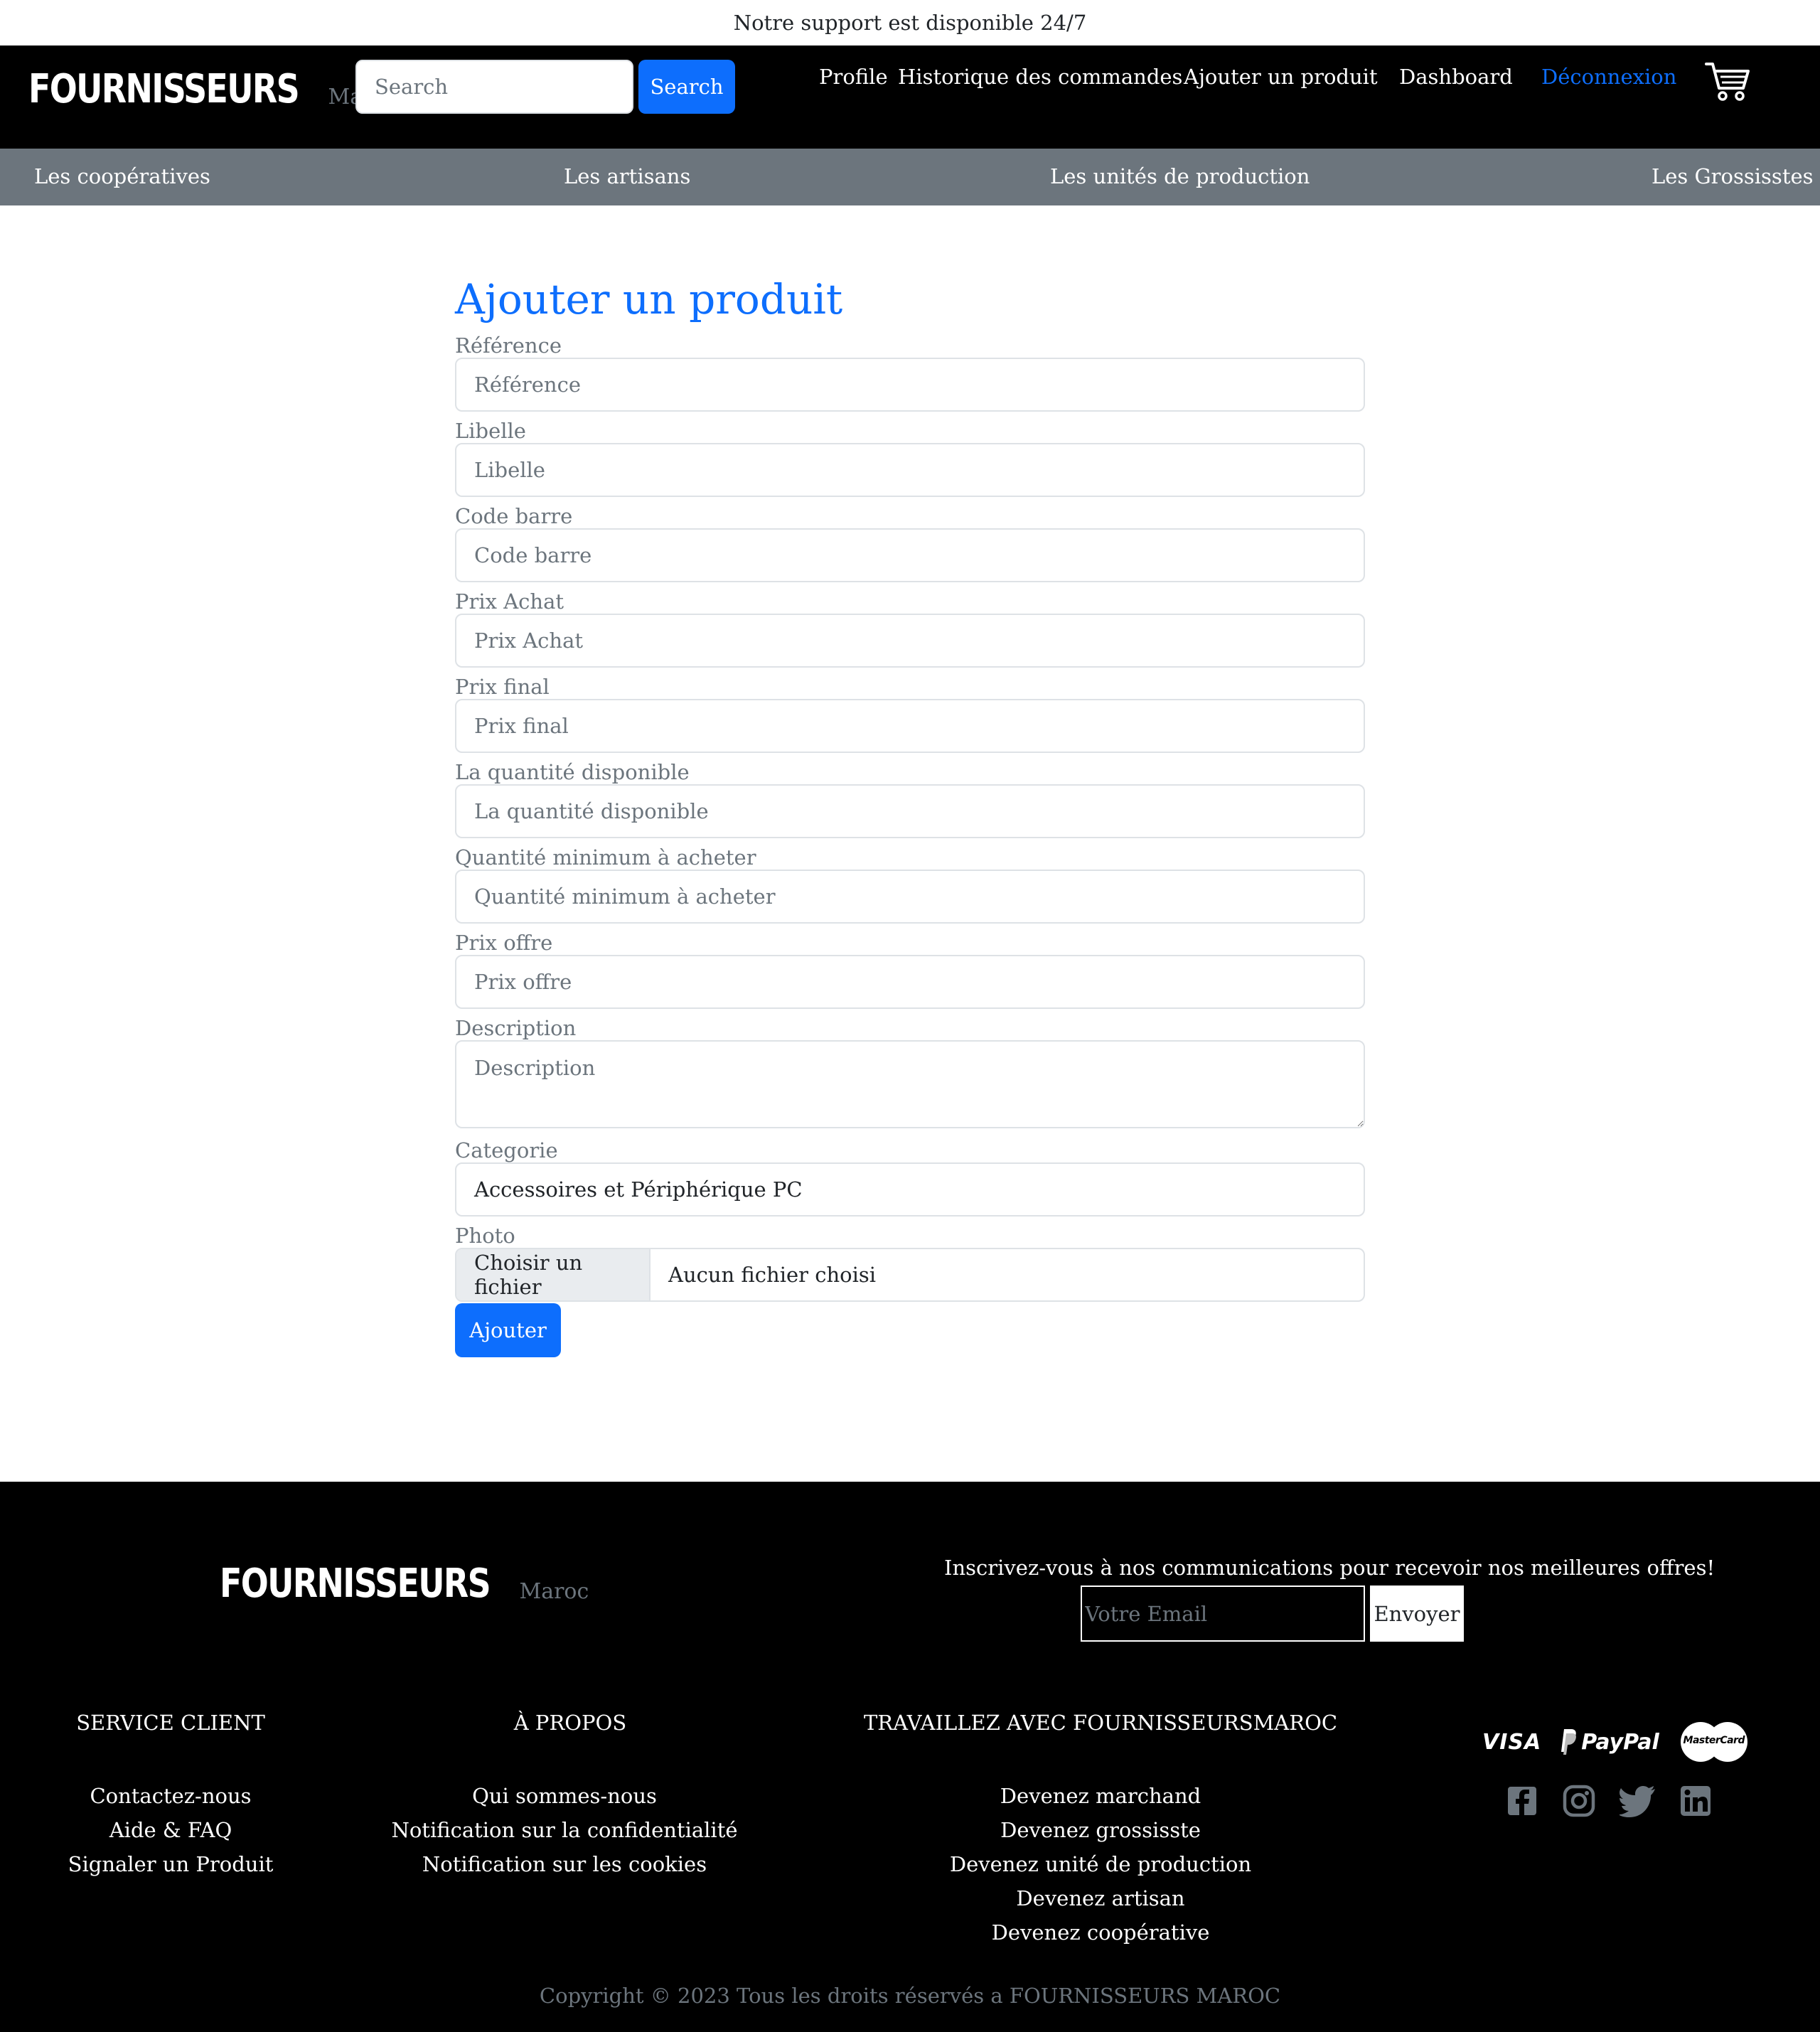 This screenshot has width=1820, height=2032. Describe the element at coordinates (1101, 1796) in the screenshot. I see `footer-link-merchant: Devenez marchand` at that location.